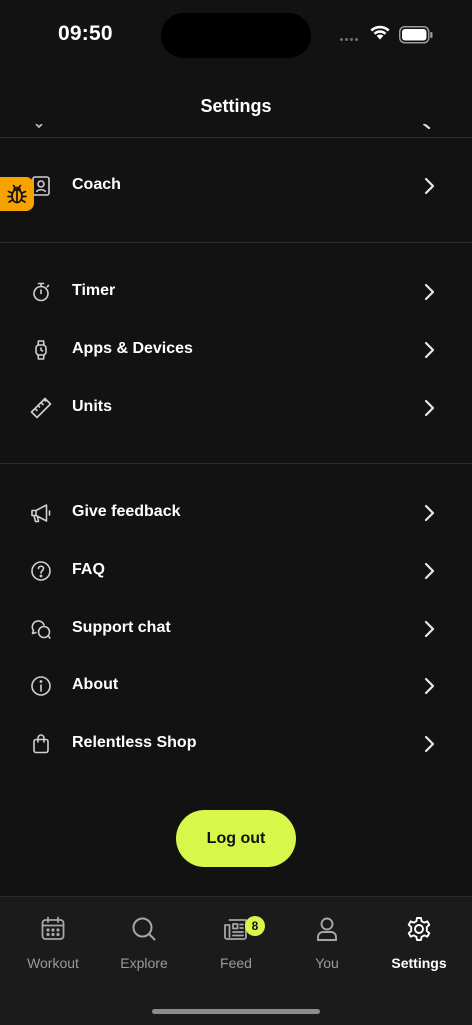  I want to click on calendar-icon, so click(53, 928).